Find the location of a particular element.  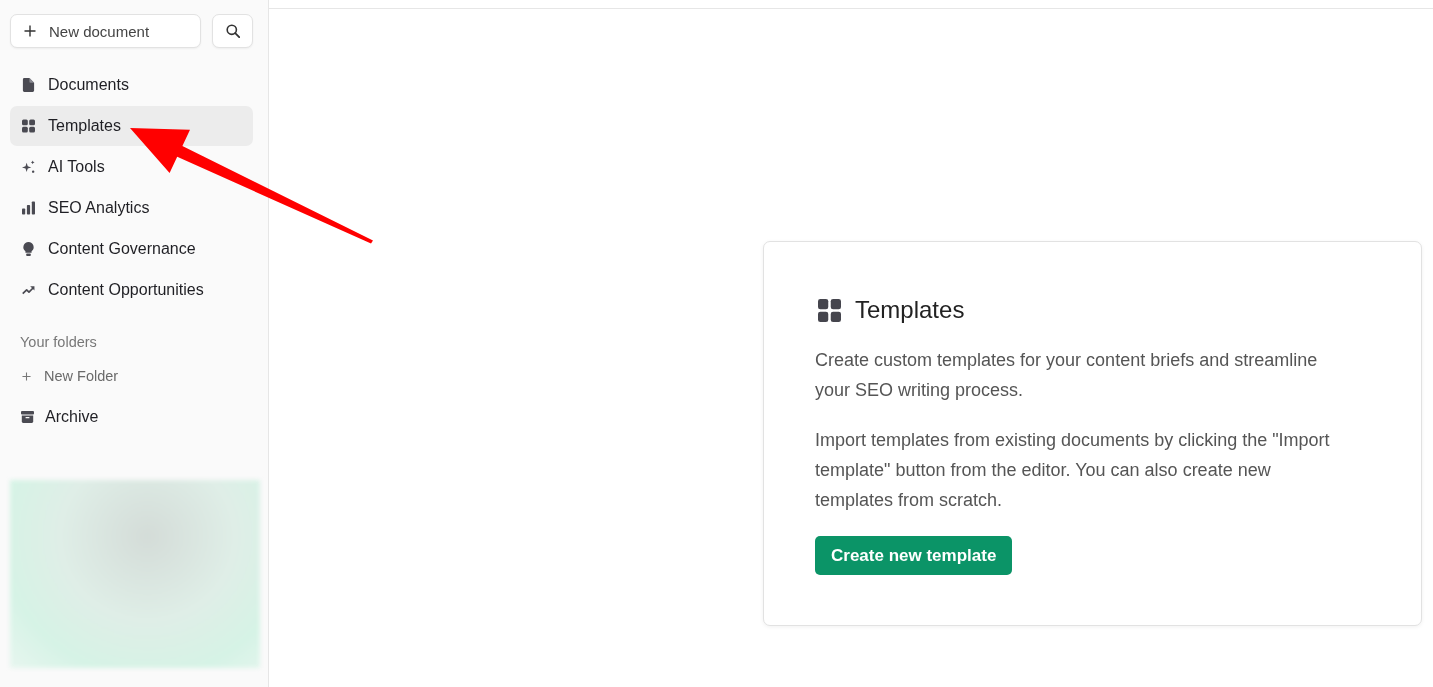

nav-item: AI Tools is located at coordinates (131, 167).